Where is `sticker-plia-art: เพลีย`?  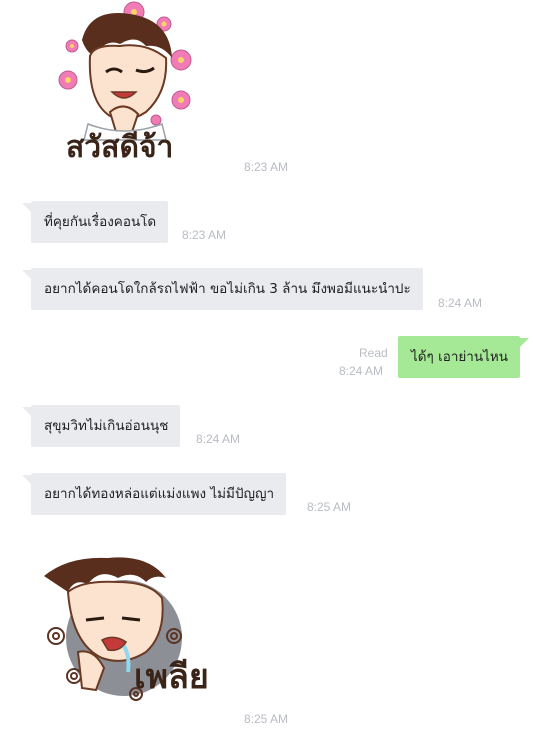 sticker-plia-art: เพลีย is located at coordinates (126, 629).